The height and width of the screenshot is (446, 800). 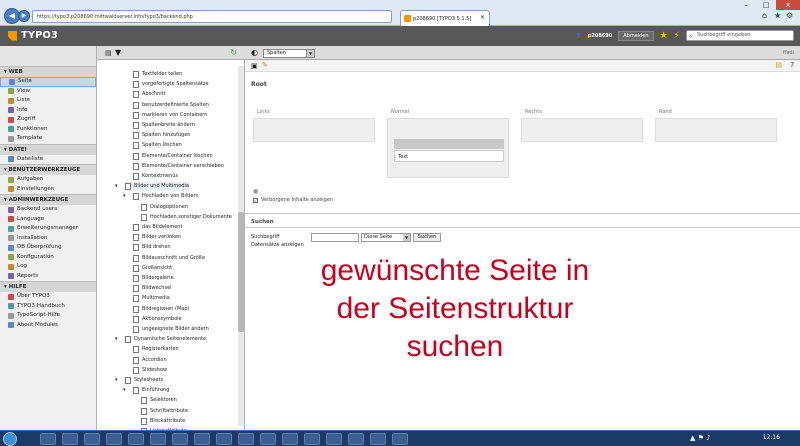 What do you see at coordinates (108, 53) in the screenshot?
I see `new-page-icon: ▤` at bounding box center [108, 53].